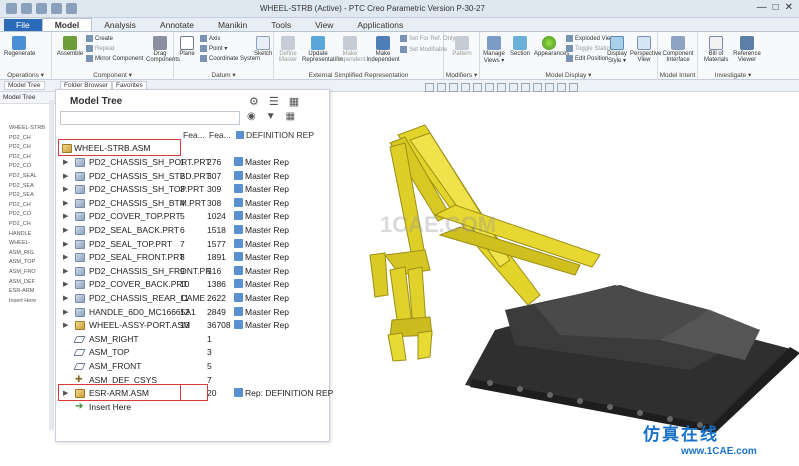  What do you see at coordinates (27, 263) in the screenshot?
I see `navigator-item: ASM_TOP` at bounding box center [27, 263].